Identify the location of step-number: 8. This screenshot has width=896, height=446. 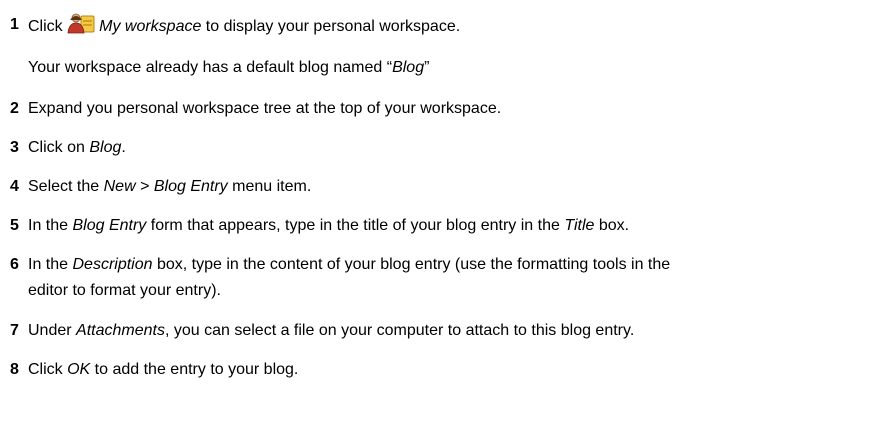
(14, 369).